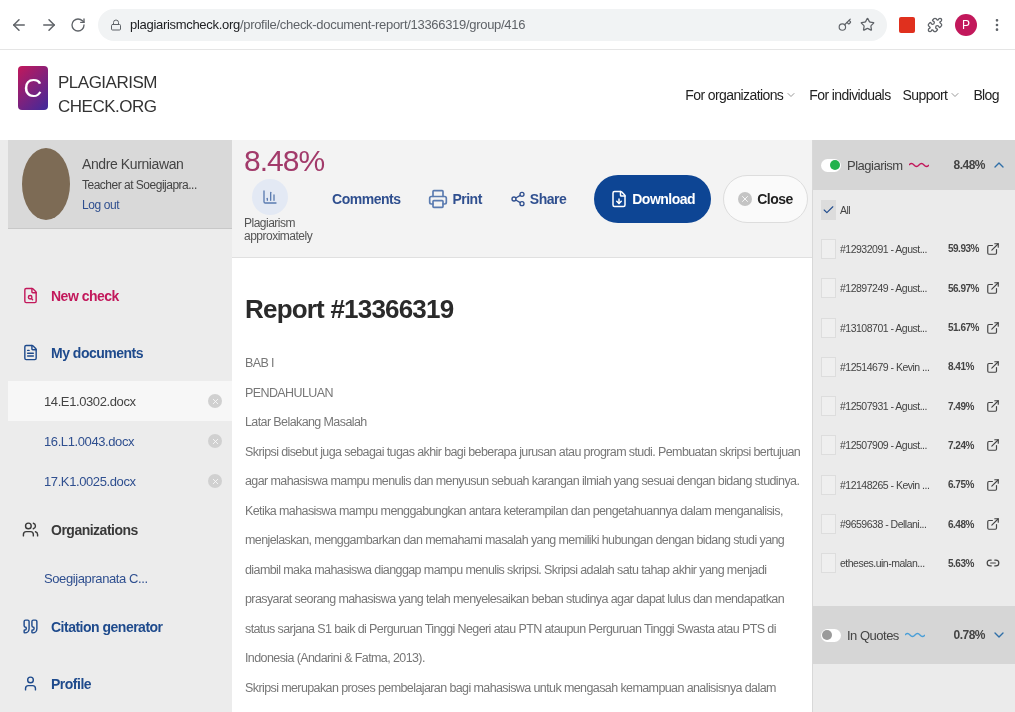  What do you see at coordinates (116, 24) in the screenshot?
I see `lock-icon` at bounding box center [116, 24].